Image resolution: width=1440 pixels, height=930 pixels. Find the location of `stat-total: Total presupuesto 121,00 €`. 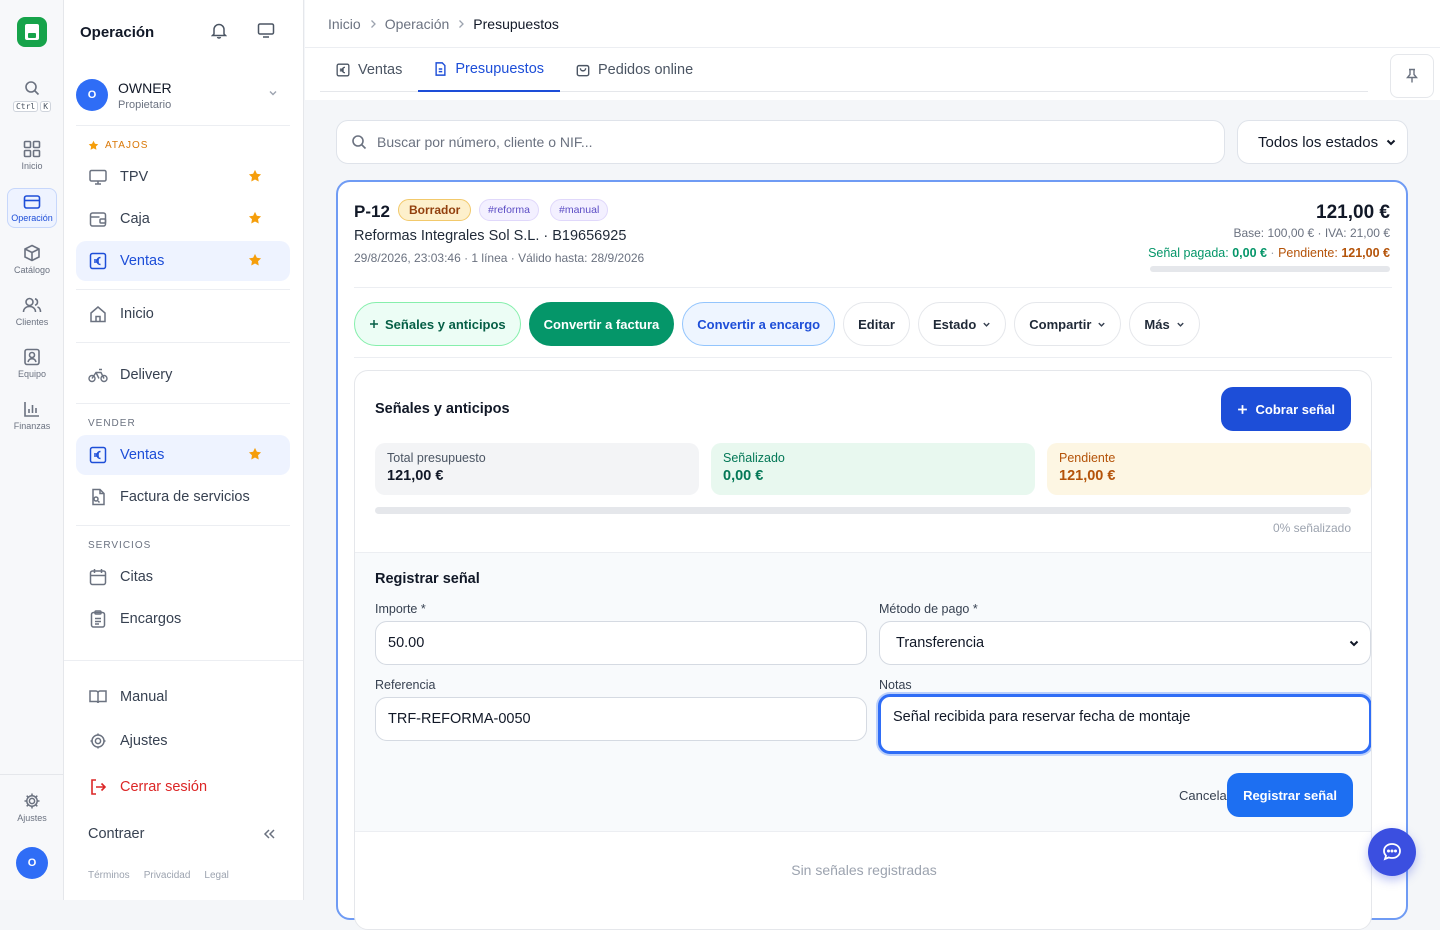

stat-total: Total presupuesto 121,00 € is located at coordinates (537, 469).